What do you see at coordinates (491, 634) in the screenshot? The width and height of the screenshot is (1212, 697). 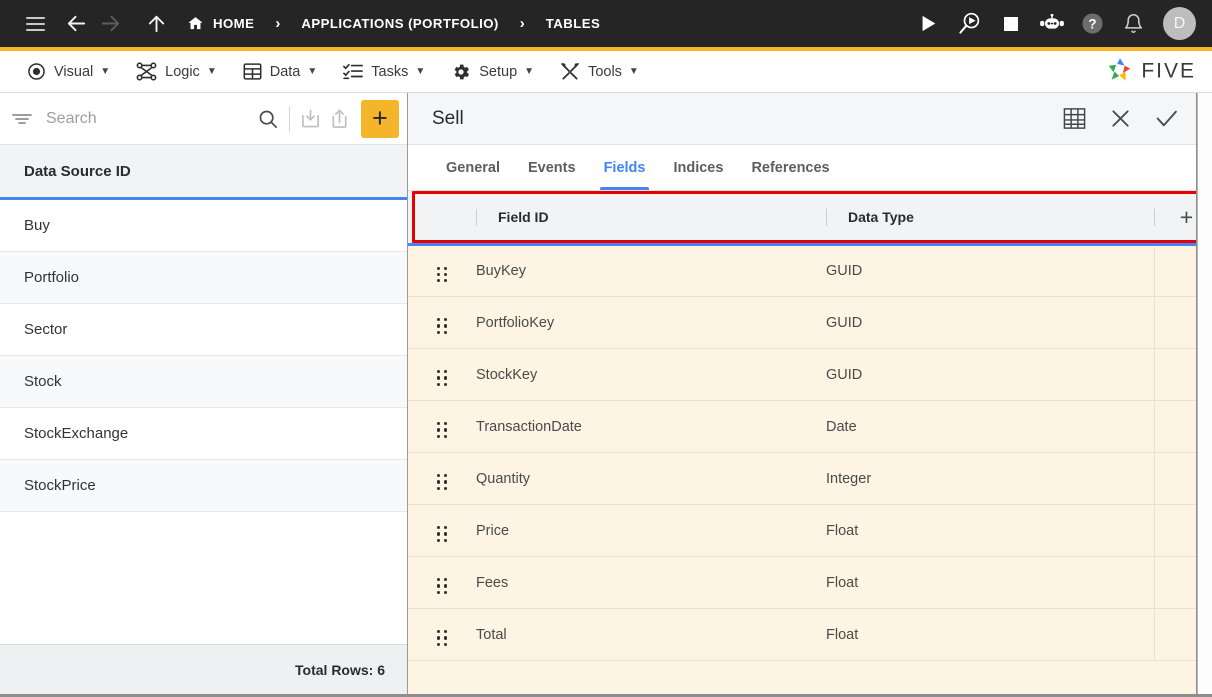 I see `cell-text: Total` at bounding box center [491, 634].